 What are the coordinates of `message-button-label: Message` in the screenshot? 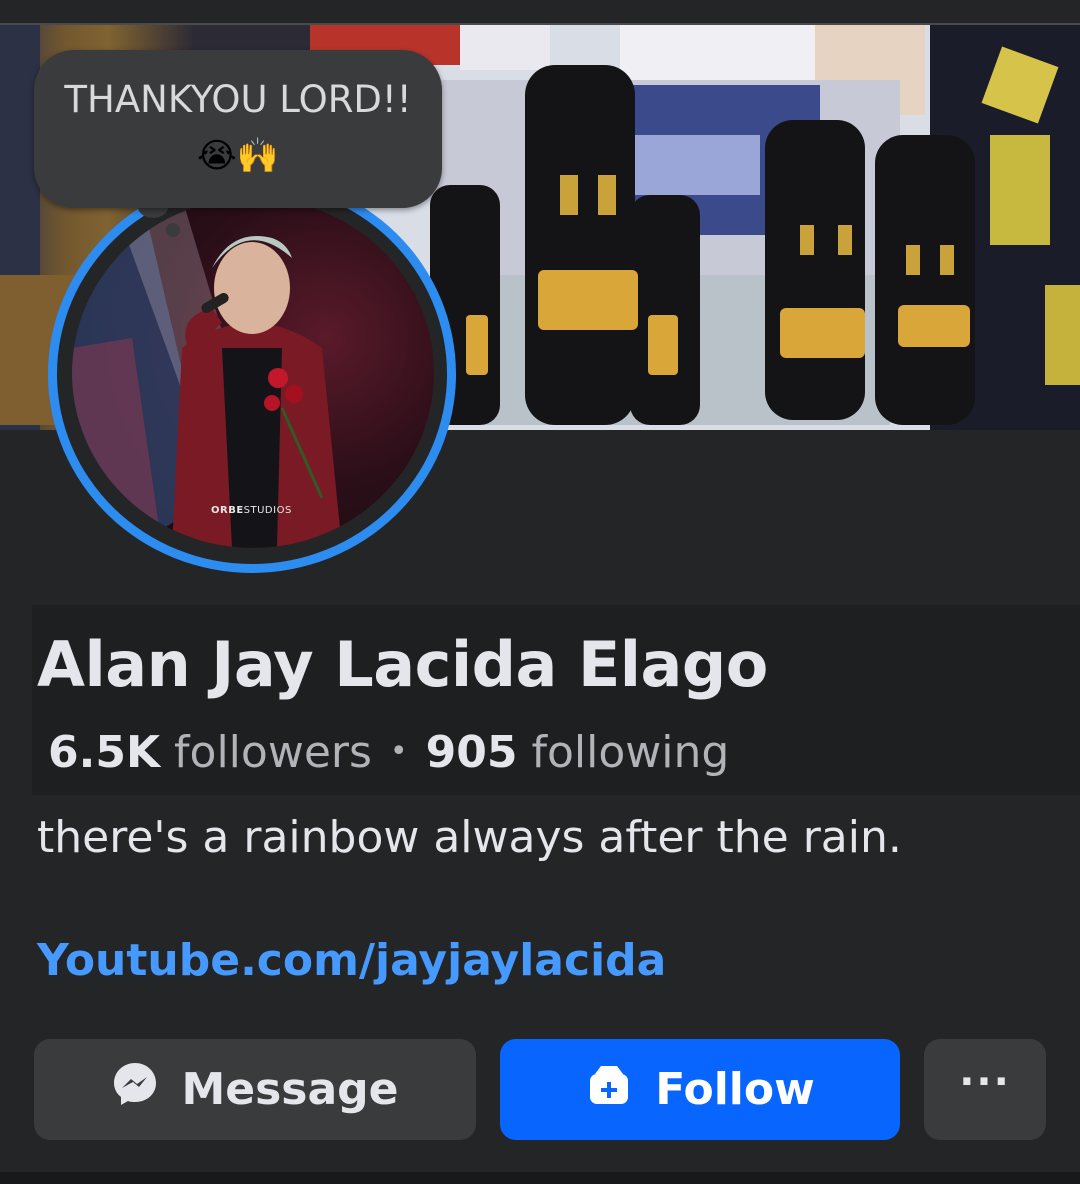 It's located at (290, 1089).